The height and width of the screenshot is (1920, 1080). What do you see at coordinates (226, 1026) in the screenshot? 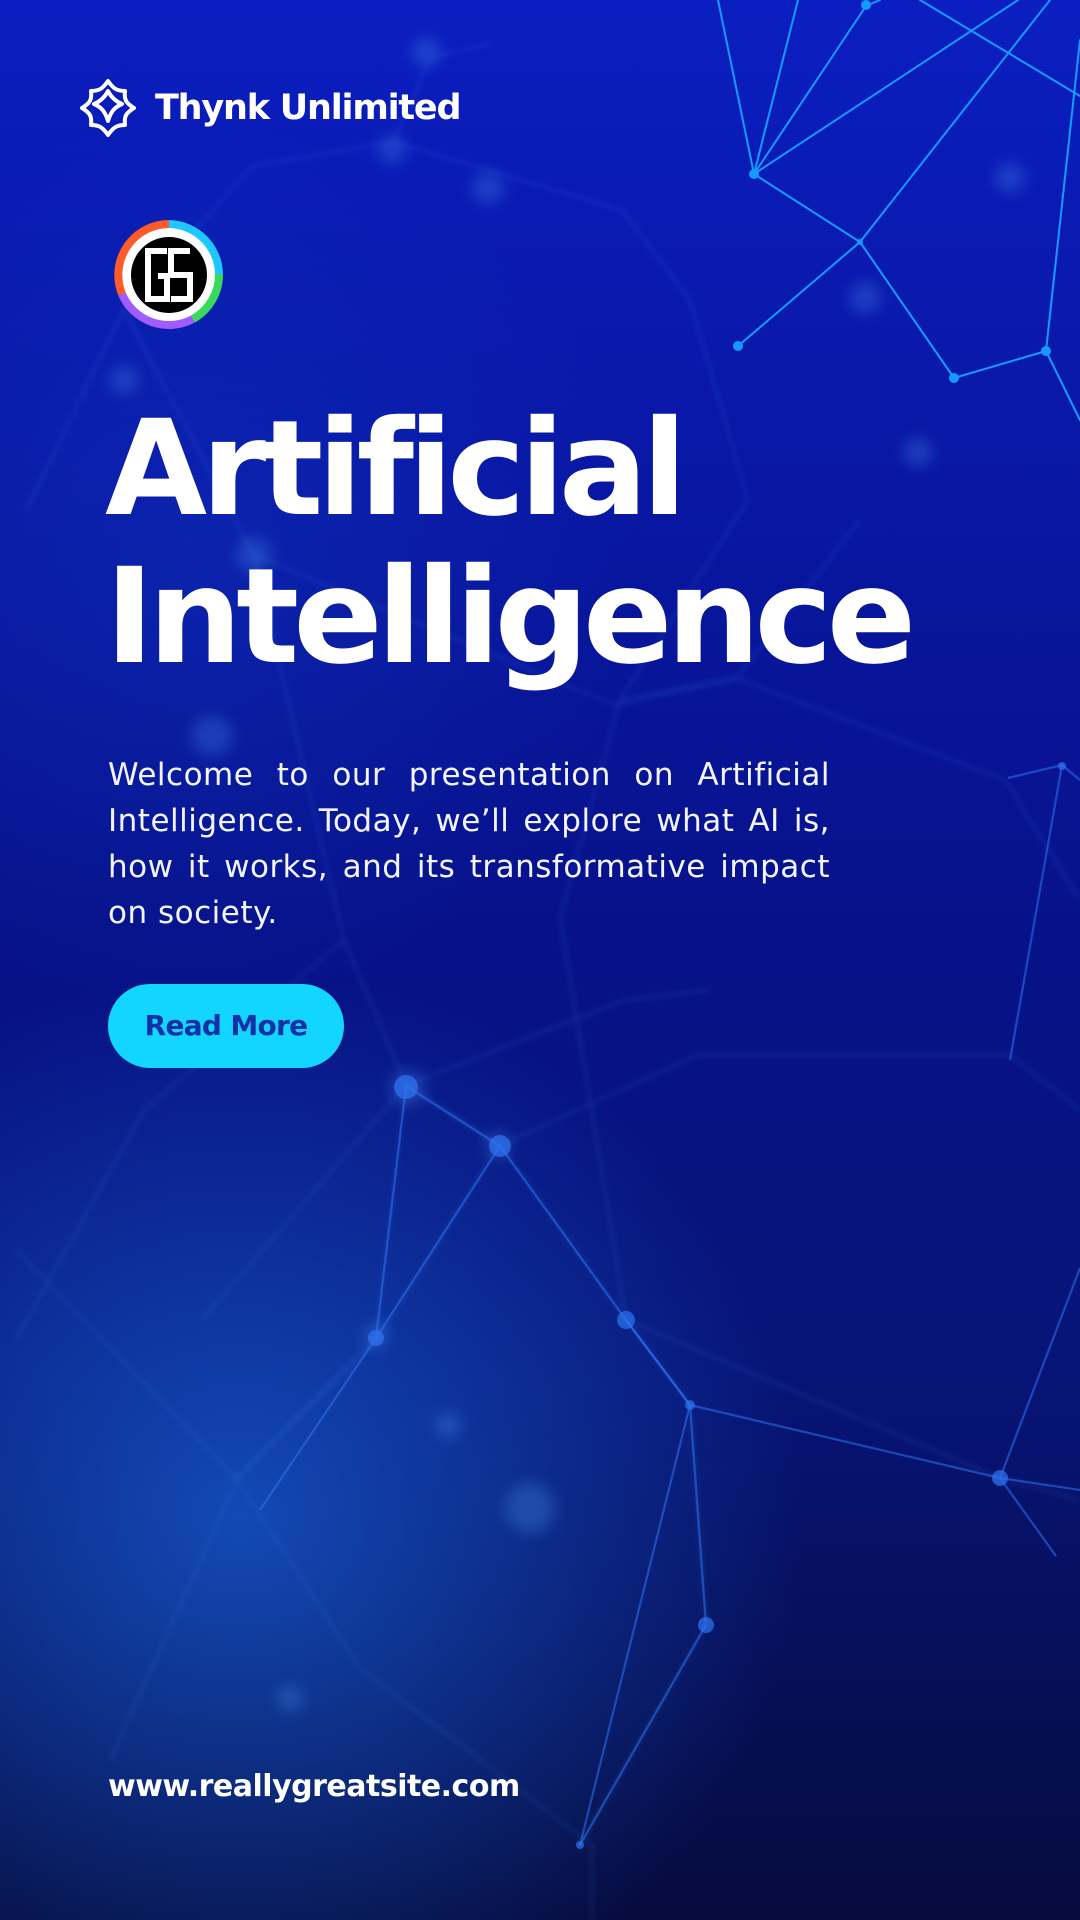
I see `read-more-button: Read More` at bounding box center [226, 1026].